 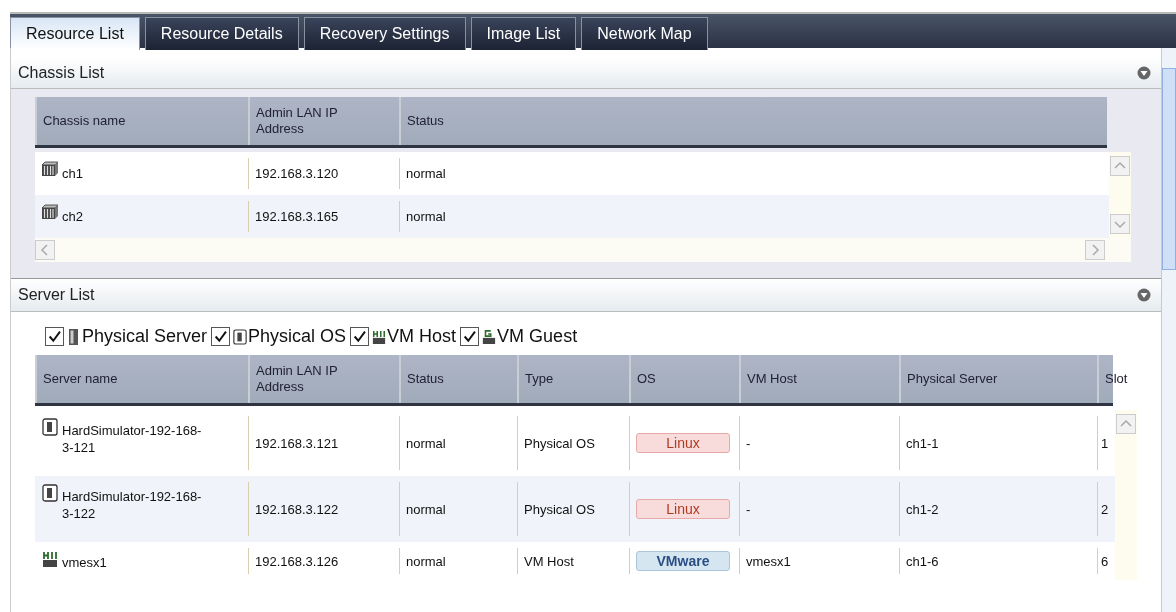 What do you see at coordinates (297, 173) in the screenshot?
I see `table-cell: 192.168.3.120` at bounding box center [297, 173].